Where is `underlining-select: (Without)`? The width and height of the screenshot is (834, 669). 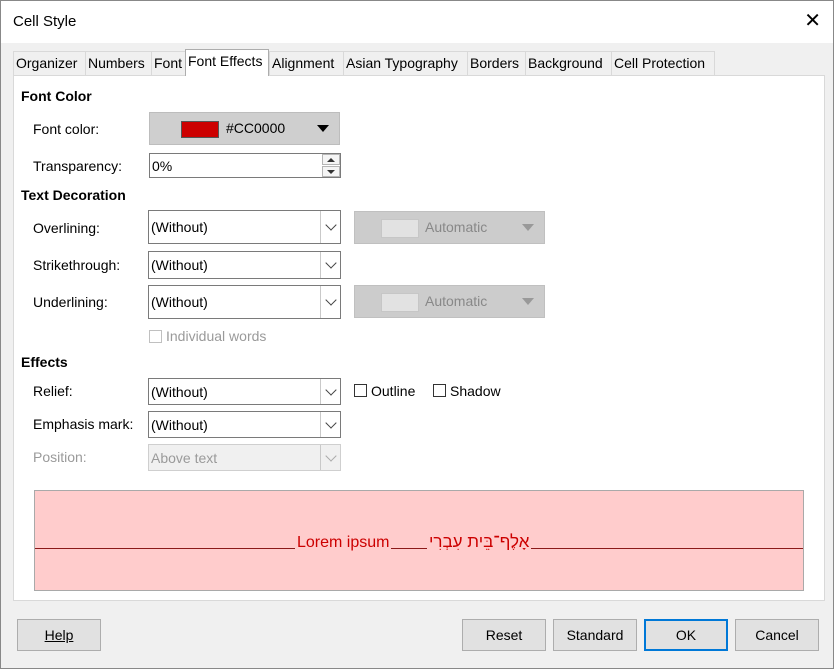
underlining-select: (Without) is located at coordinates (244, 302).